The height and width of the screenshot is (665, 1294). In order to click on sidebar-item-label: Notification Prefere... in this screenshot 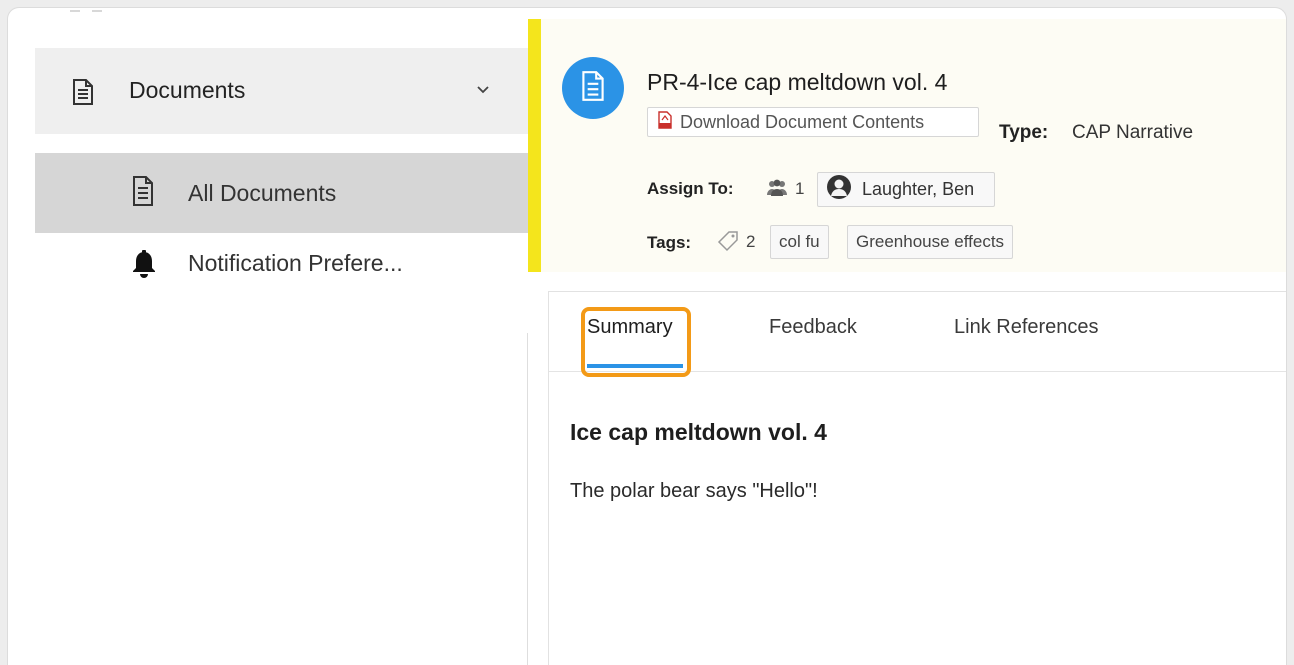, I will do `click(295, 263)`.